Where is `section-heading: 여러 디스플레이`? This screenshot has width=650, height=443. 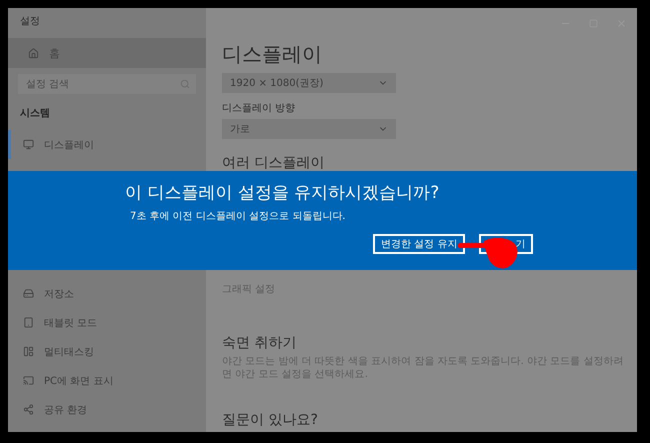 section-heading: 여러 디스플레이 is located at coordinates (274, 163).